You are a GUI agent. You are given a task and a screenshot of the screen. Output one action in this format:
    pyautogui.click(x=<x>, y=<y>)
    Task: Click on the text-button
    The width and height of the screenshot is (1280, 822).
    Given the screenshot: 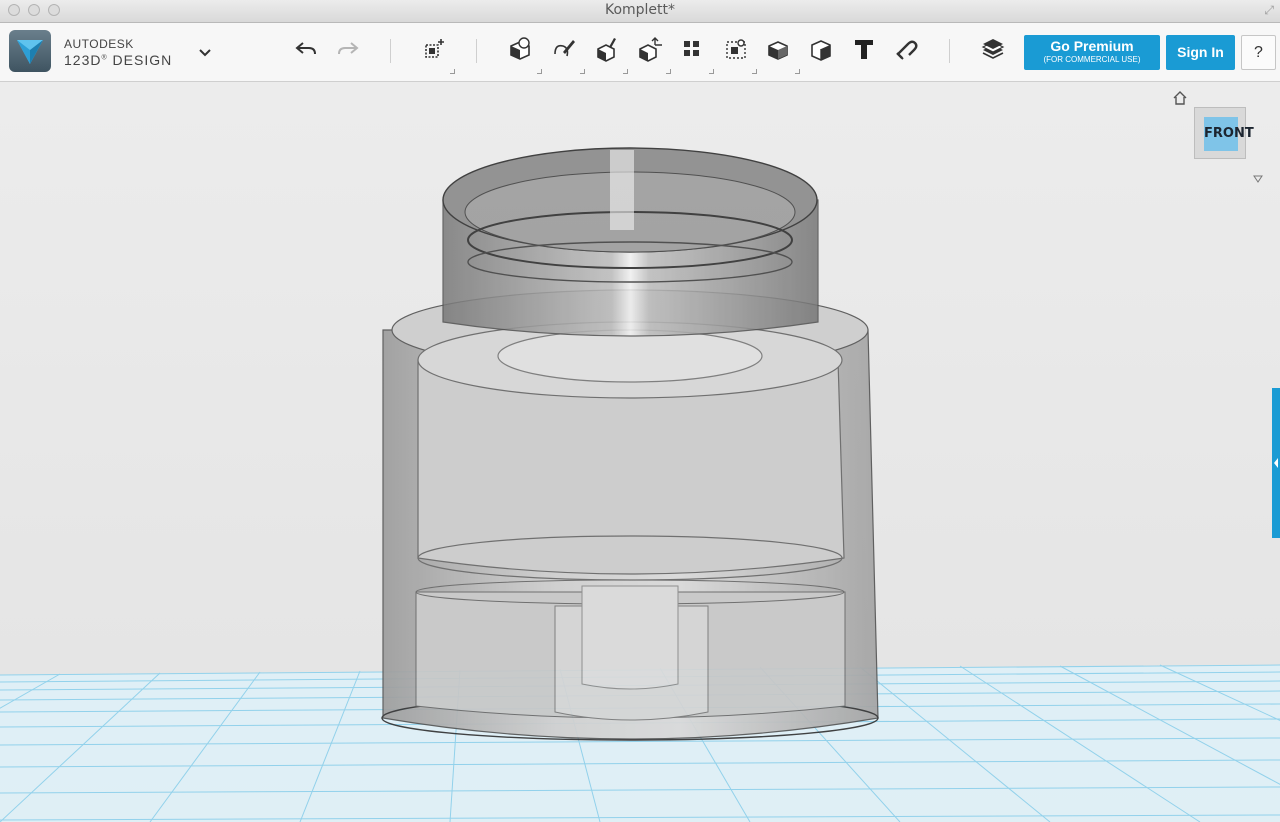 What is the action you would take?
    pyautogui.click(x=864, y=49)
    